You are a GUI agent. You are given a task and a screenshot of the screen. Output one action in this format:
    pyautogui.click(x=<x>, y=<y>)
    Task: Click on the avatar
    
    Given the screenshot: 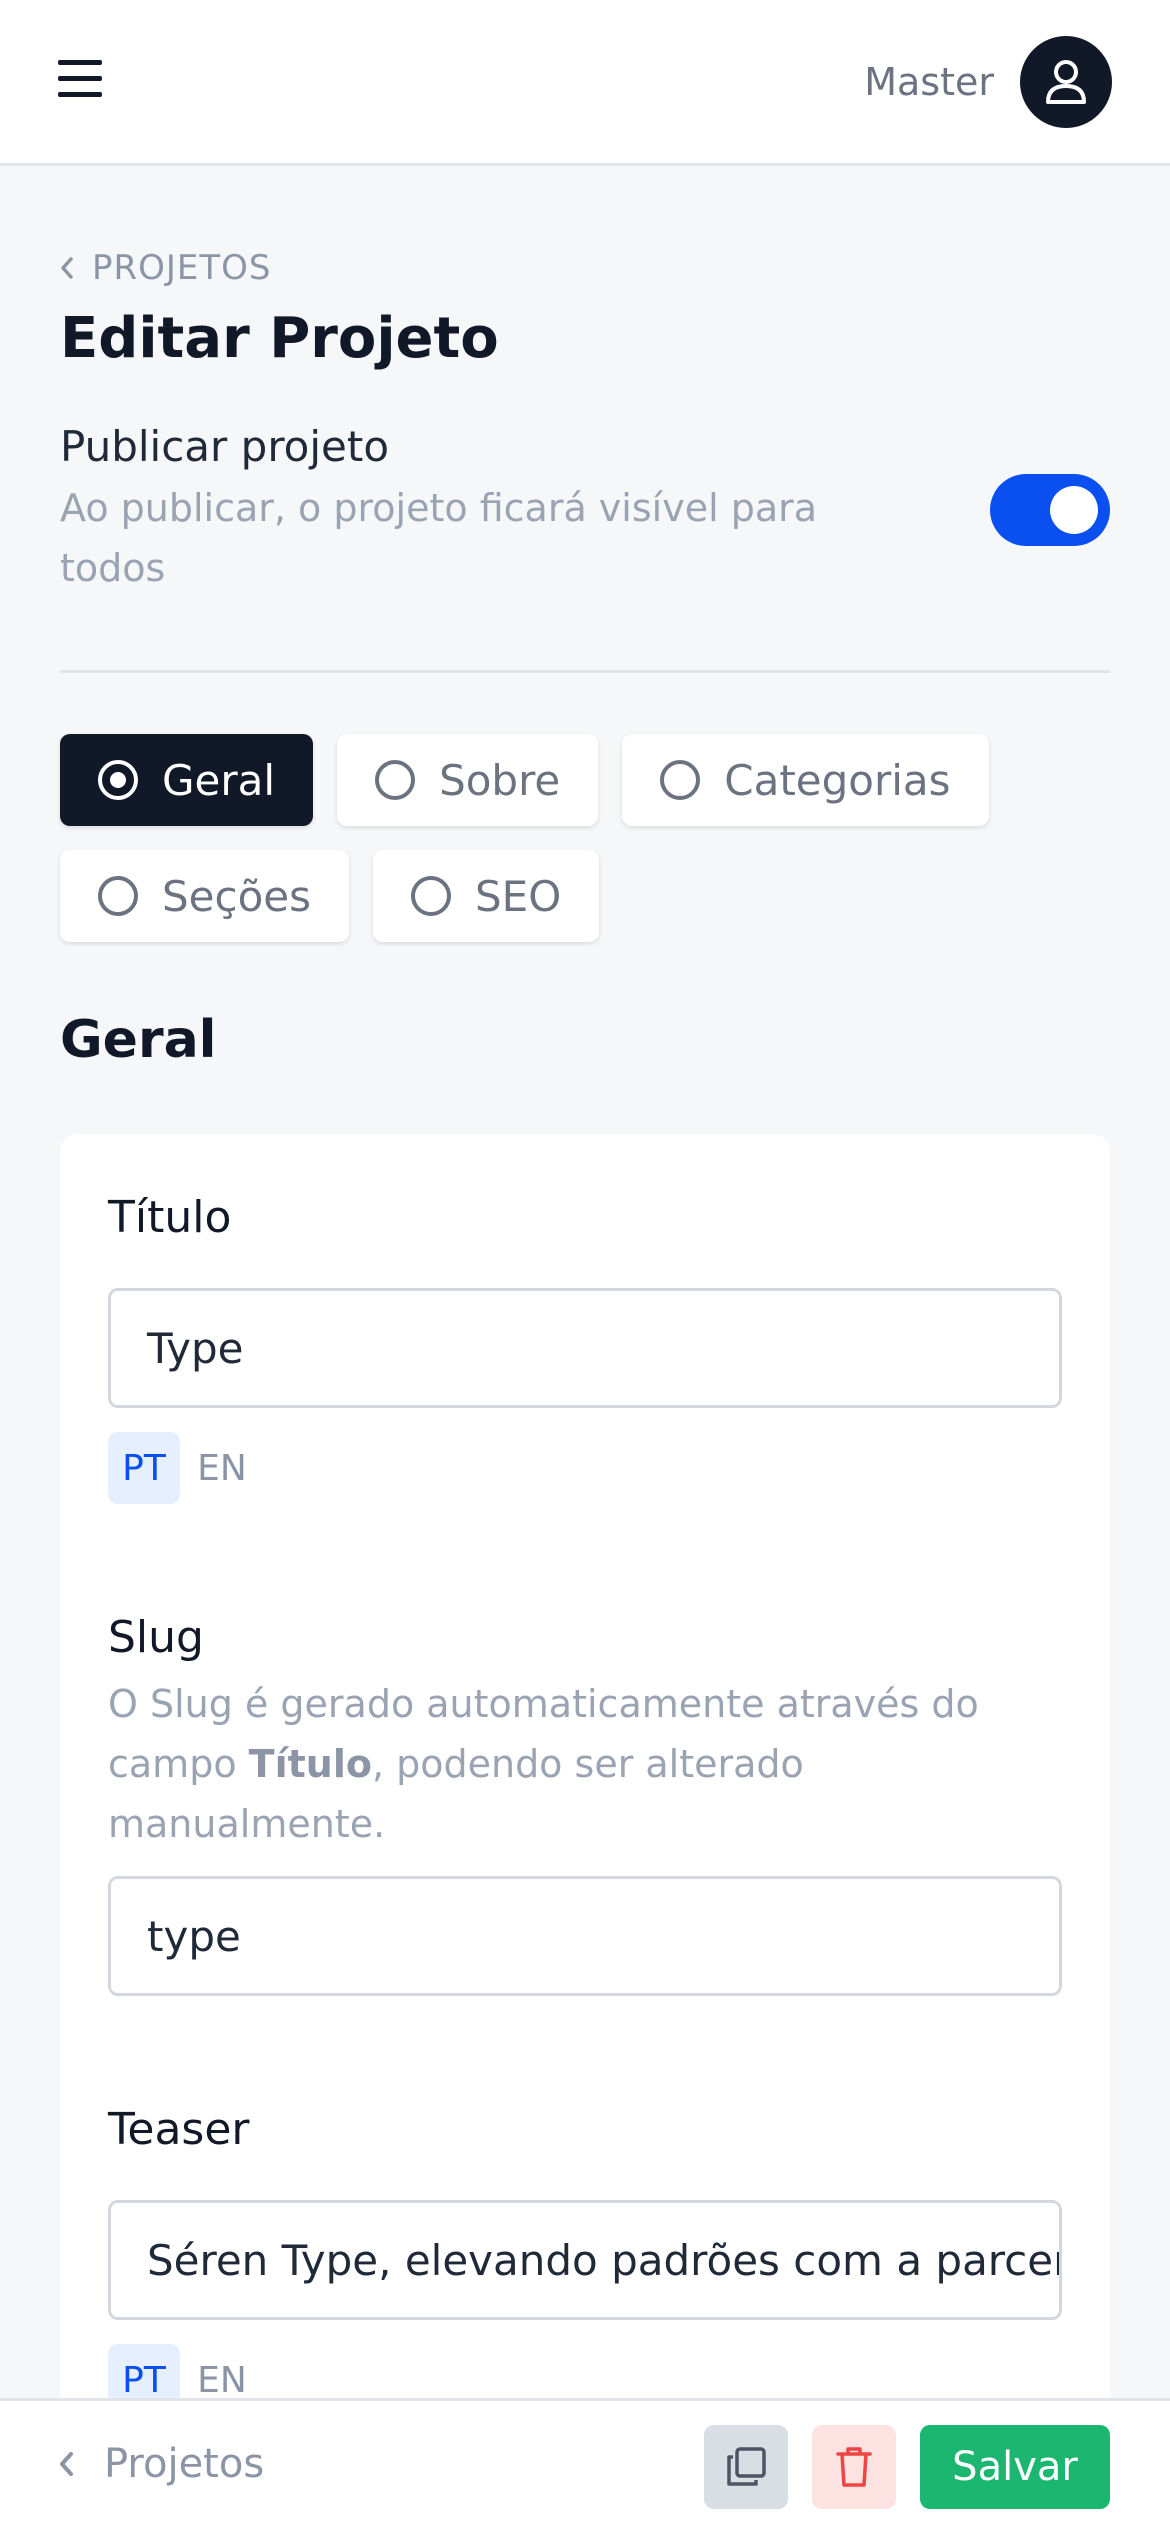 What is the action you would take?
    pyautogui.click(x=1066, y=82)
    